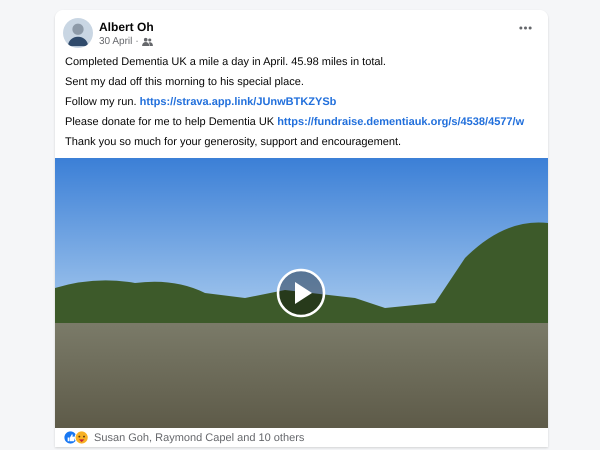 The height and width of the screenshot is (450, 600). What do you see at coordinates (185, 82) in the screenshot?
I see `post-text: Sent my dad off this morning to his special place.` at bounding box center [185, 82].